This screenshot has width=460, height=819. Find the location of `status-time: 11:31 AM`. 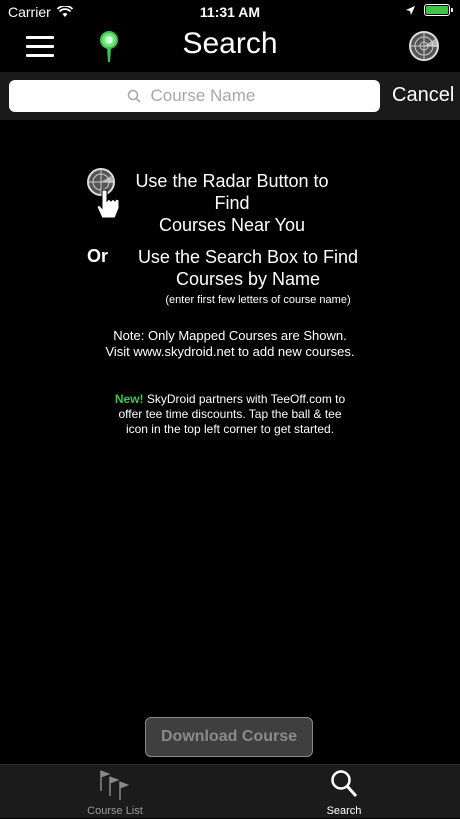

status-time: 11:31 AM is located at coordinates (230, 12).